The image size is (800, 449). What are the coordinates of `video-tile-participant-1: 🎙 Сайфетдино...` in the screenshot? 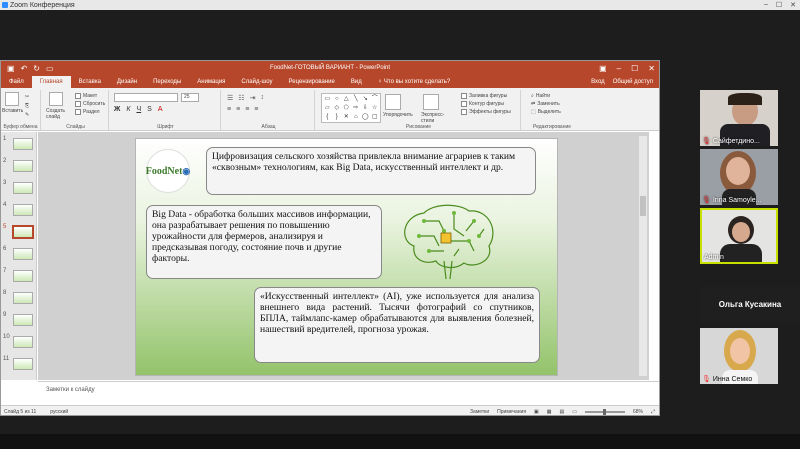 It's located at (739, 118).